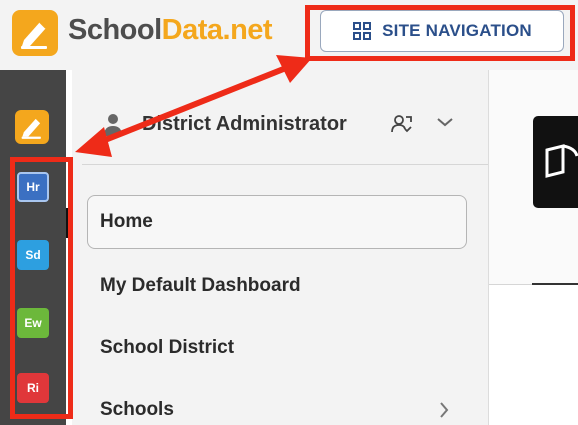 This screenshot has height=425, width=578. Describe the element at coordinates (41, 288) in the screenshot. I see `annotation-box-app-sidebar` at that location.